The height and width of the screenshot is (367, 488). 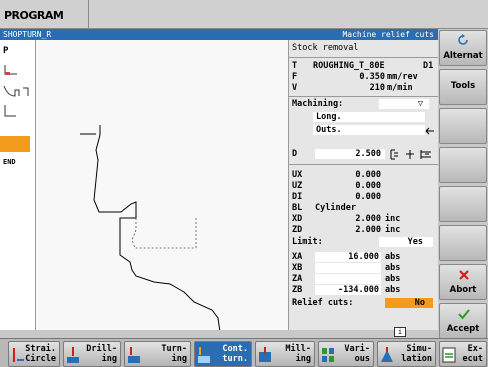 I want to click on feed-label: F, so click(x=295, y=77).